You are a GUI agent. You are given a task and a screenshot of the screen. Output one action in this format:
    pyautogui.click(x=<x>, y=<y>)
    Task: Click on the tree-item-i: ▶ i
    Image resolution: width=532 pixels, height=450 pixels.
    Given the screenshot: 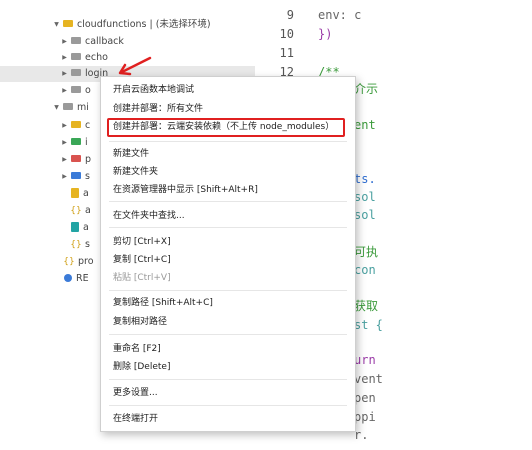 What is the action you would take?
    pyautogui.click(x=73, y=143)
    